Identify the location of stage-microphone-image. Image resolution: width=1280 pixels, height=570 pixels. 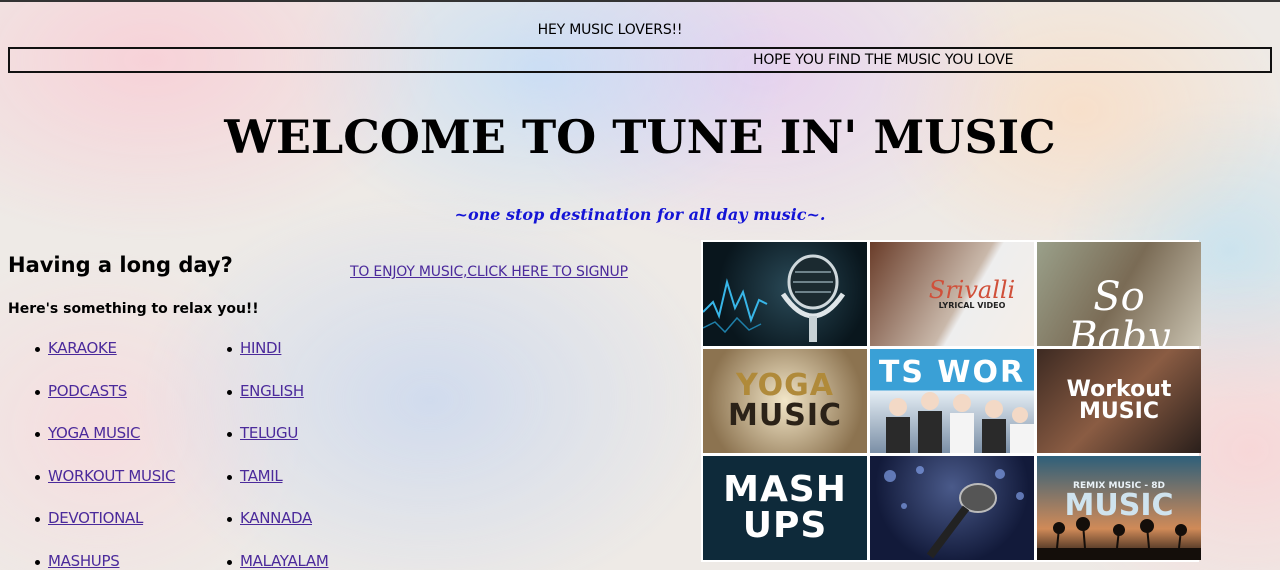
(952, 508).